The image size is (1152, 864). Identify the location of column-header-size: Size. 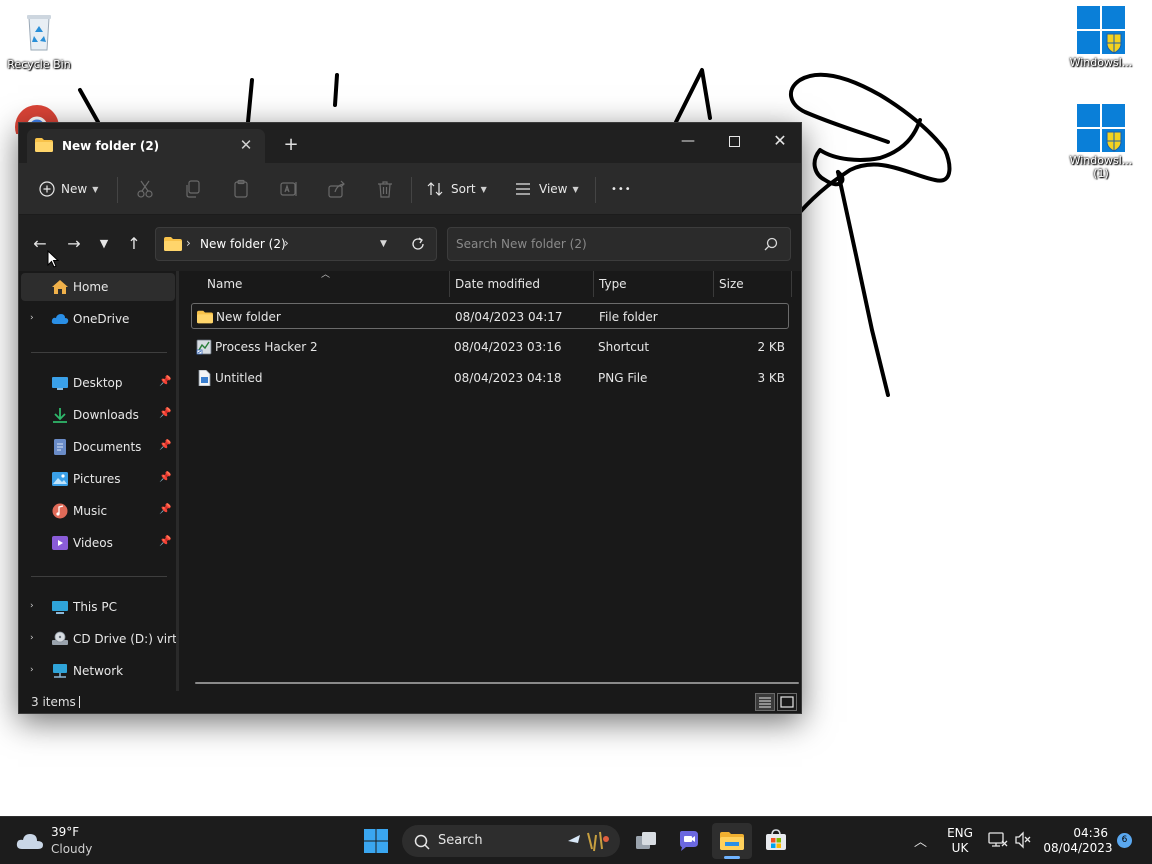
(754, 290).